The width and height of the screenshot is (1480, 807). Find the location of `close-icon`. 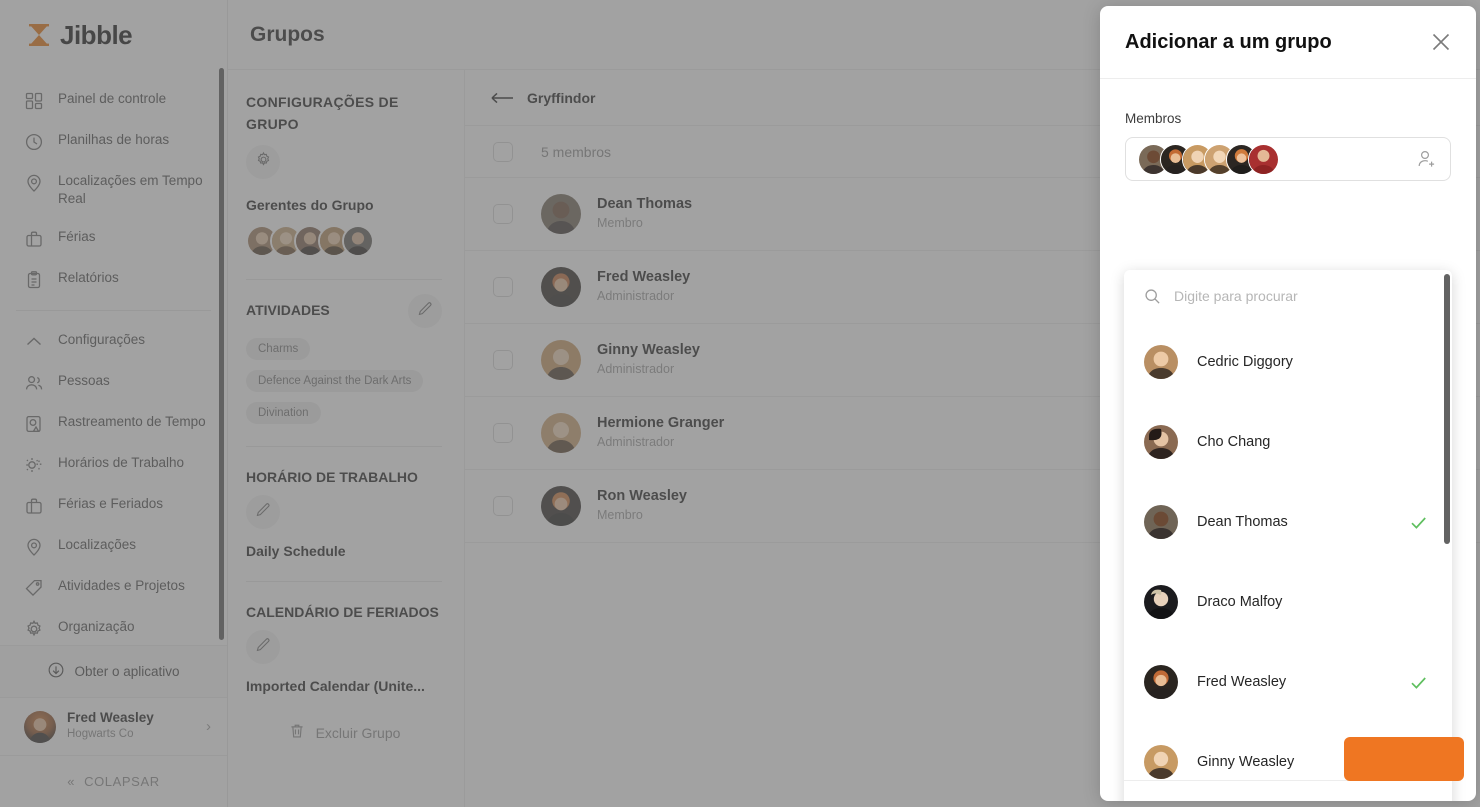

close-icon is located at coordinates (1441, 42).